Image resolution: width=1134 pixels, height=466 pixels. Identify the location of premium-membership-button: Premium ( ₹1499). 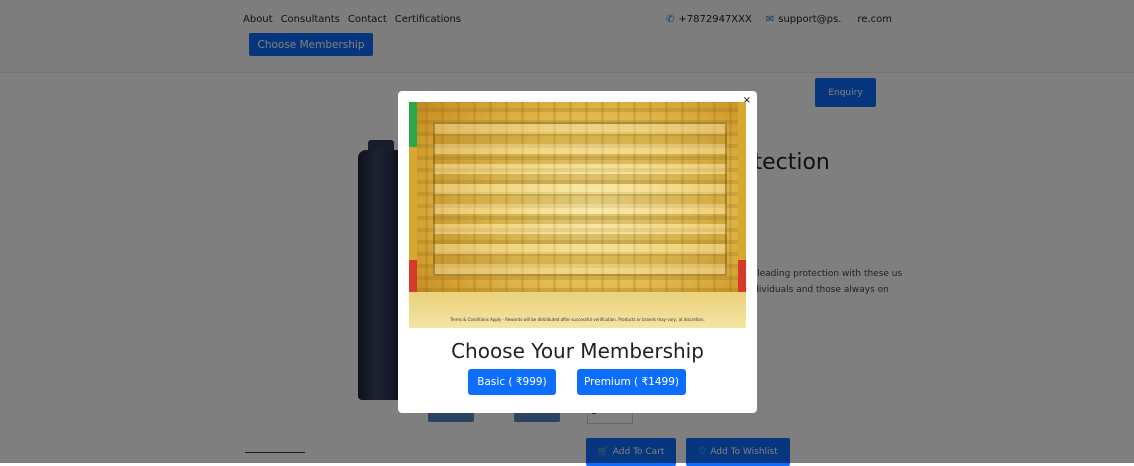
(631, 382).